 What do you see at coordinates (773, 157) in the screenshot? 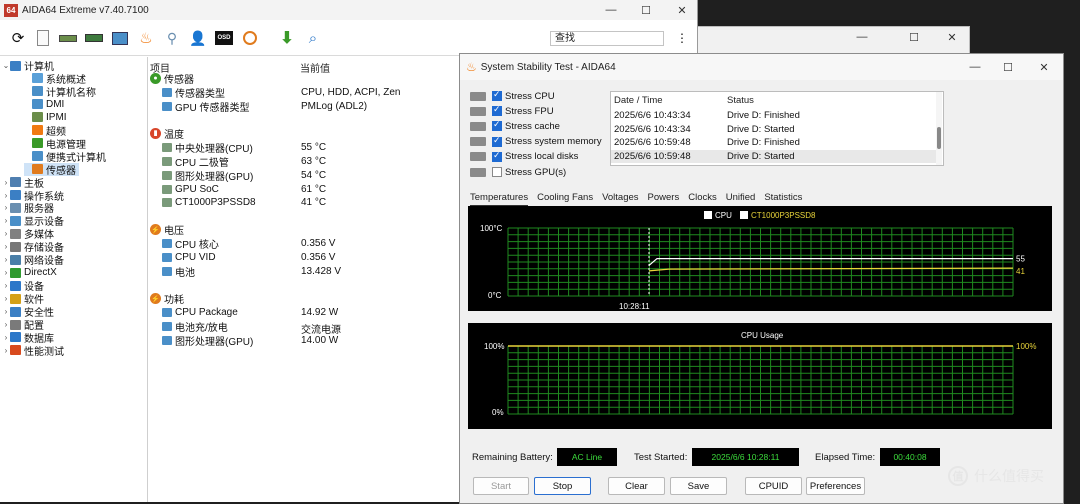
I see `log-row: 2025/6/6 10:59:48 Drive D: Started` at bounding box center [773, 157].